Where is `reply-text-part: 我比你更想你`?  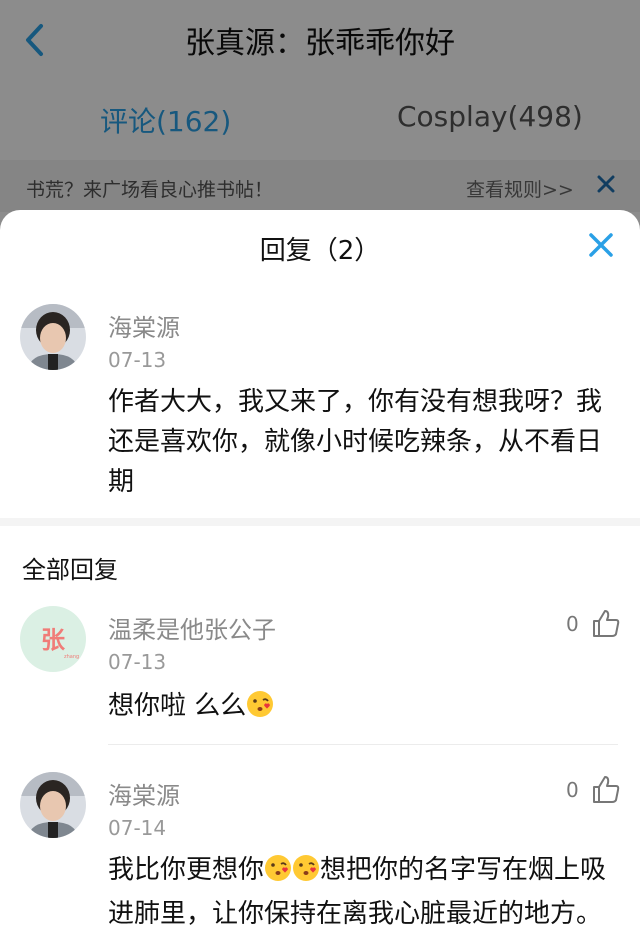 reply-text-part: 我比你更想你 is located at coordinates (186, 870).